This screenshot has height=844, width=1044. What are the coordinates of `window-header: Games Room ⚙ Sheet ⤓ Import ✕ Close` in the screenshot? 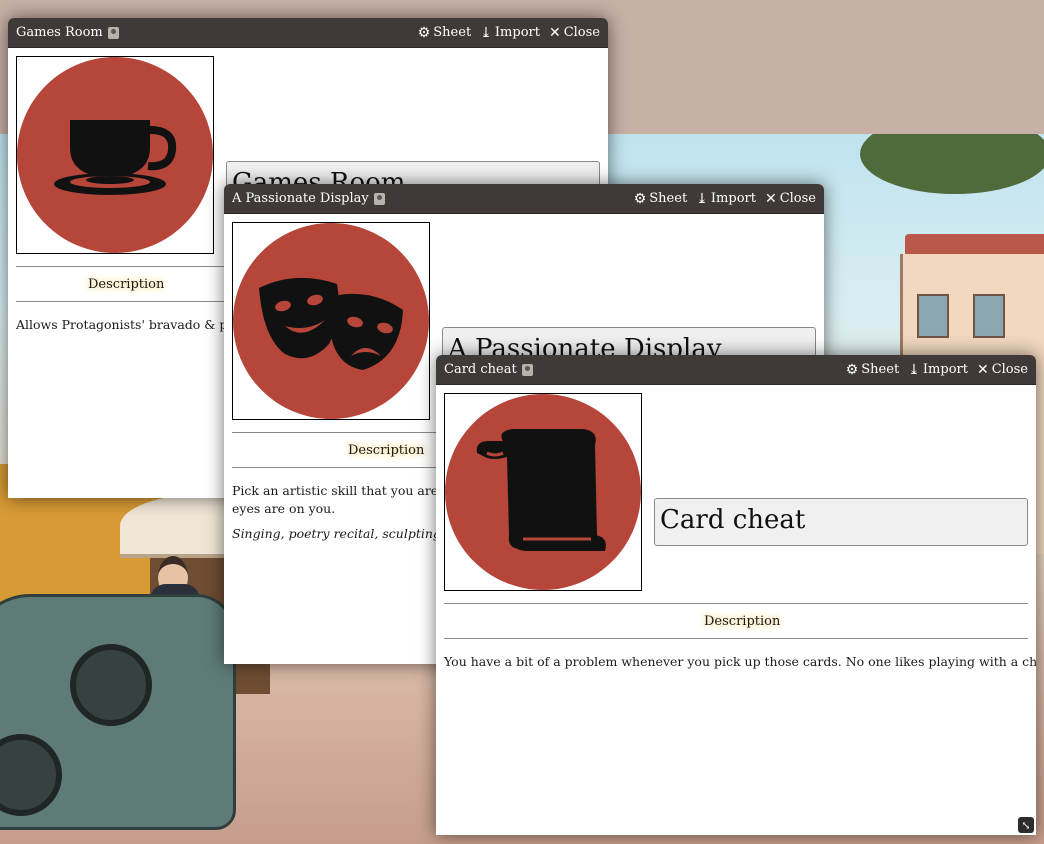 It's located at (308, 33).